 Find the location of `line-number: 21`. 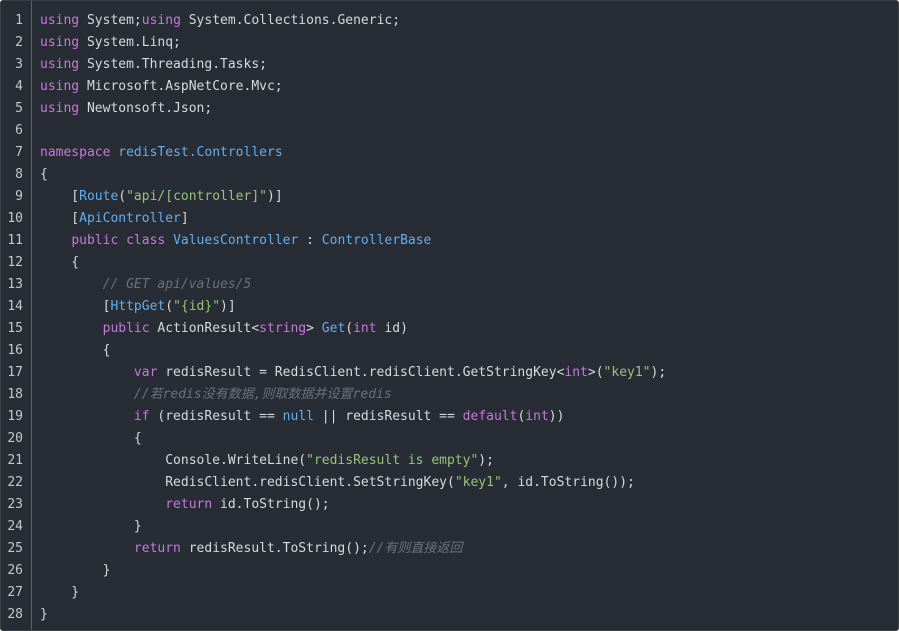

line-number: 21 is located at coordinates (15, 460).